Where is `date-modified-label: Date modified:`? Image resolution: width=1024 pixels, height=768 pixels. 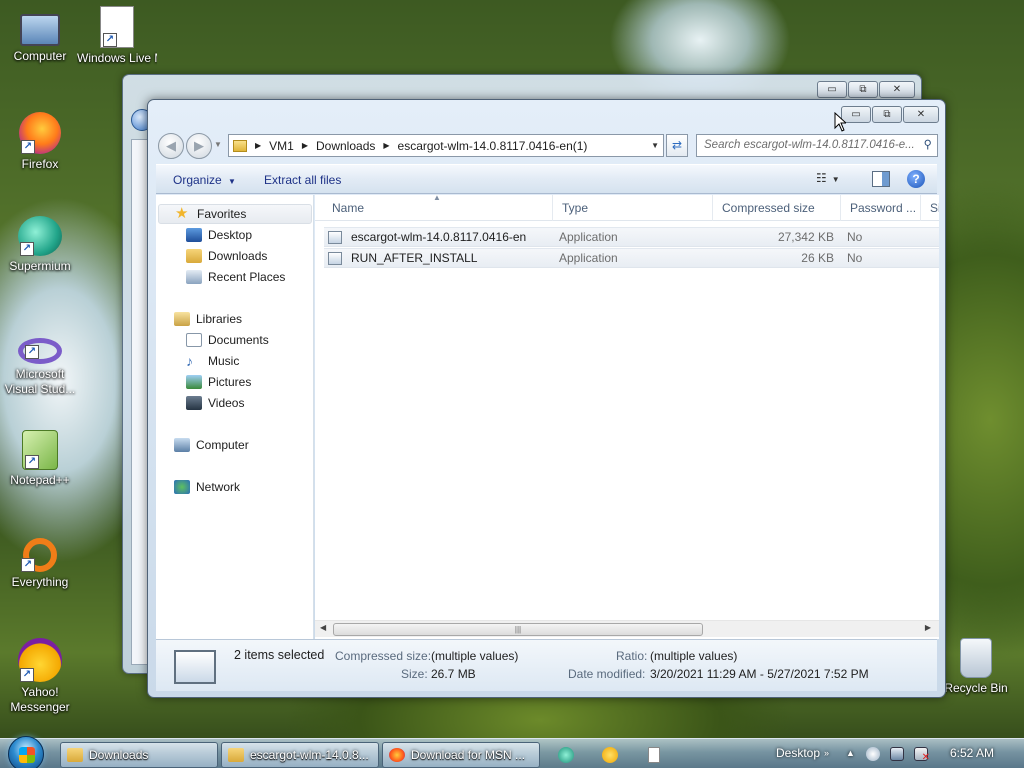
date-modified-label: Date modified: is located at coordinates (607, 674).